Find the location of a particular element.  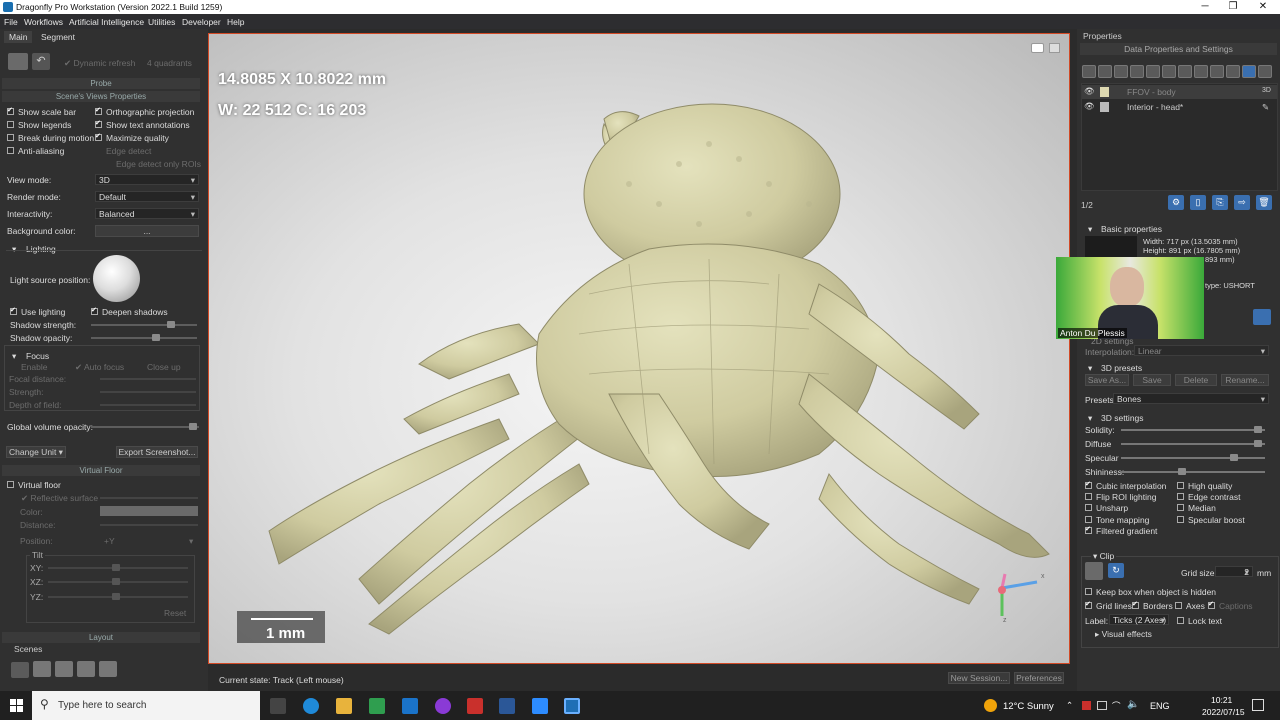

focus-collapse-icon: ▾ is located at coordinates (14, 356).